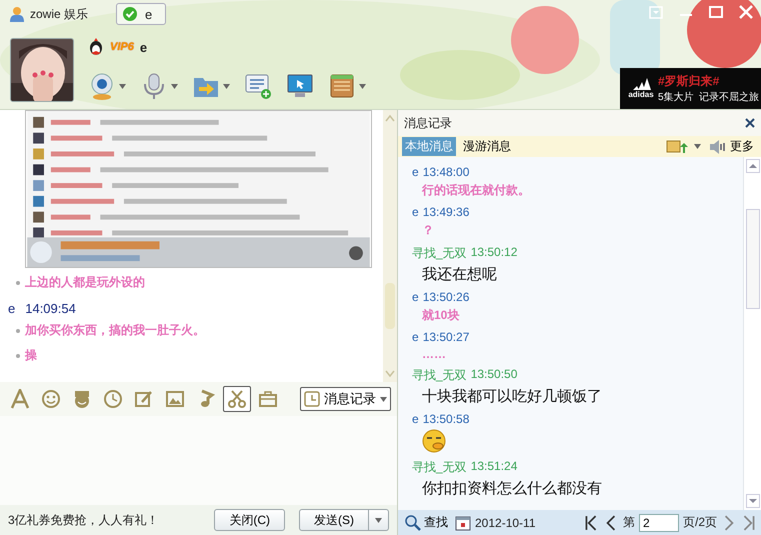 This screenshot has width=761, height=535. I want to click on speaker-icon, so click(717, 146).